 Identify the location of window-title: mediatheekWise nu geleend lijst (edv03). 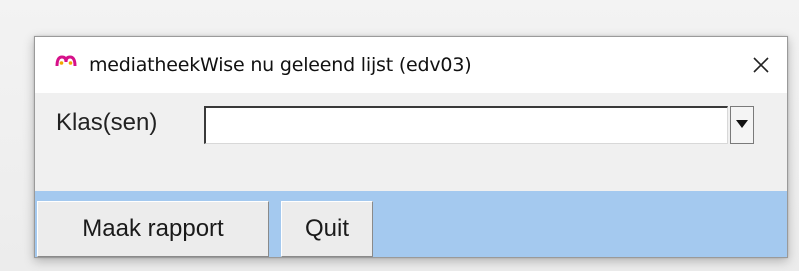
(280, 65).